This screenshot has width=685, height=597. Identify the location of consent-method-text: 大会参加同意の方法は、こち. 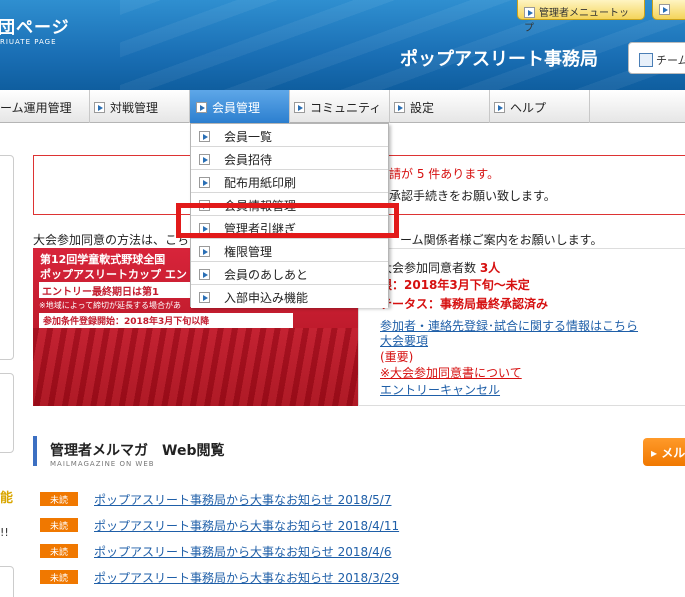
(111, 240).